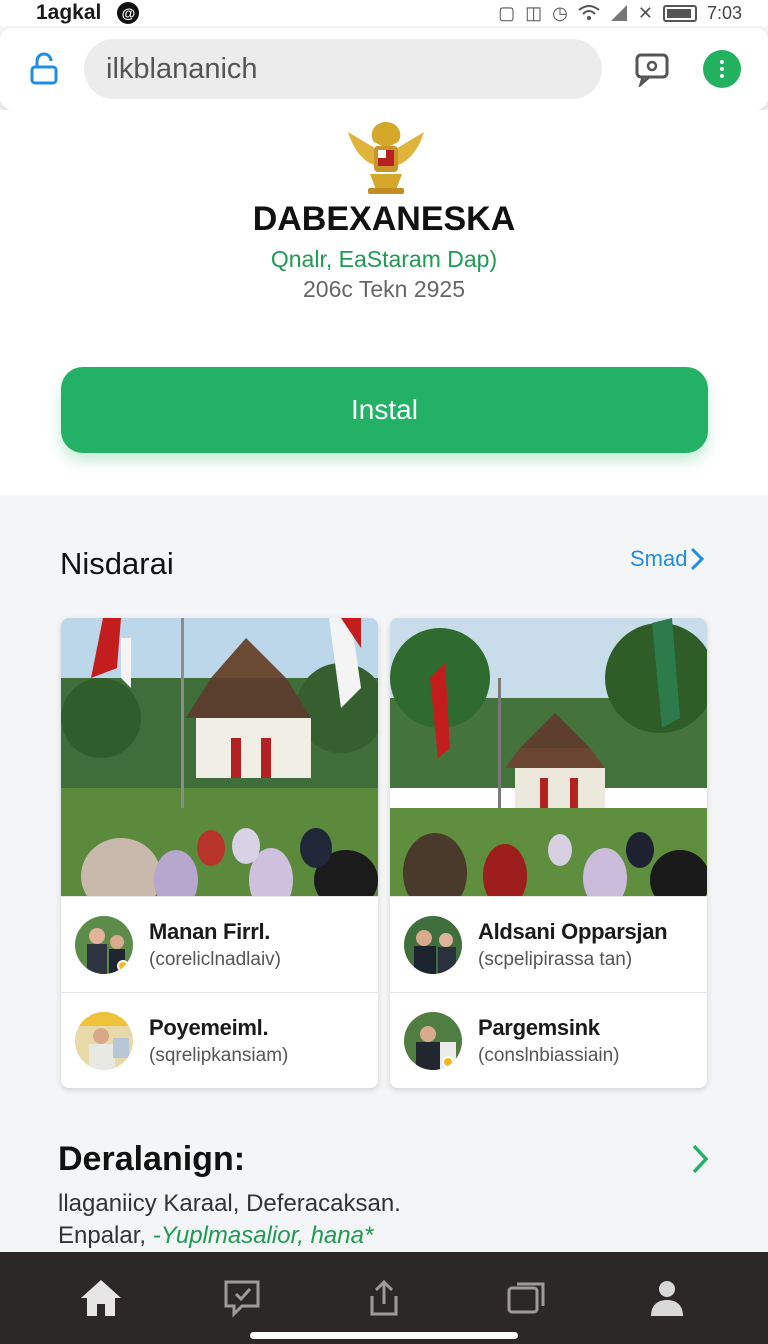  I want to click on clock: 7:03, so click(724, 12).